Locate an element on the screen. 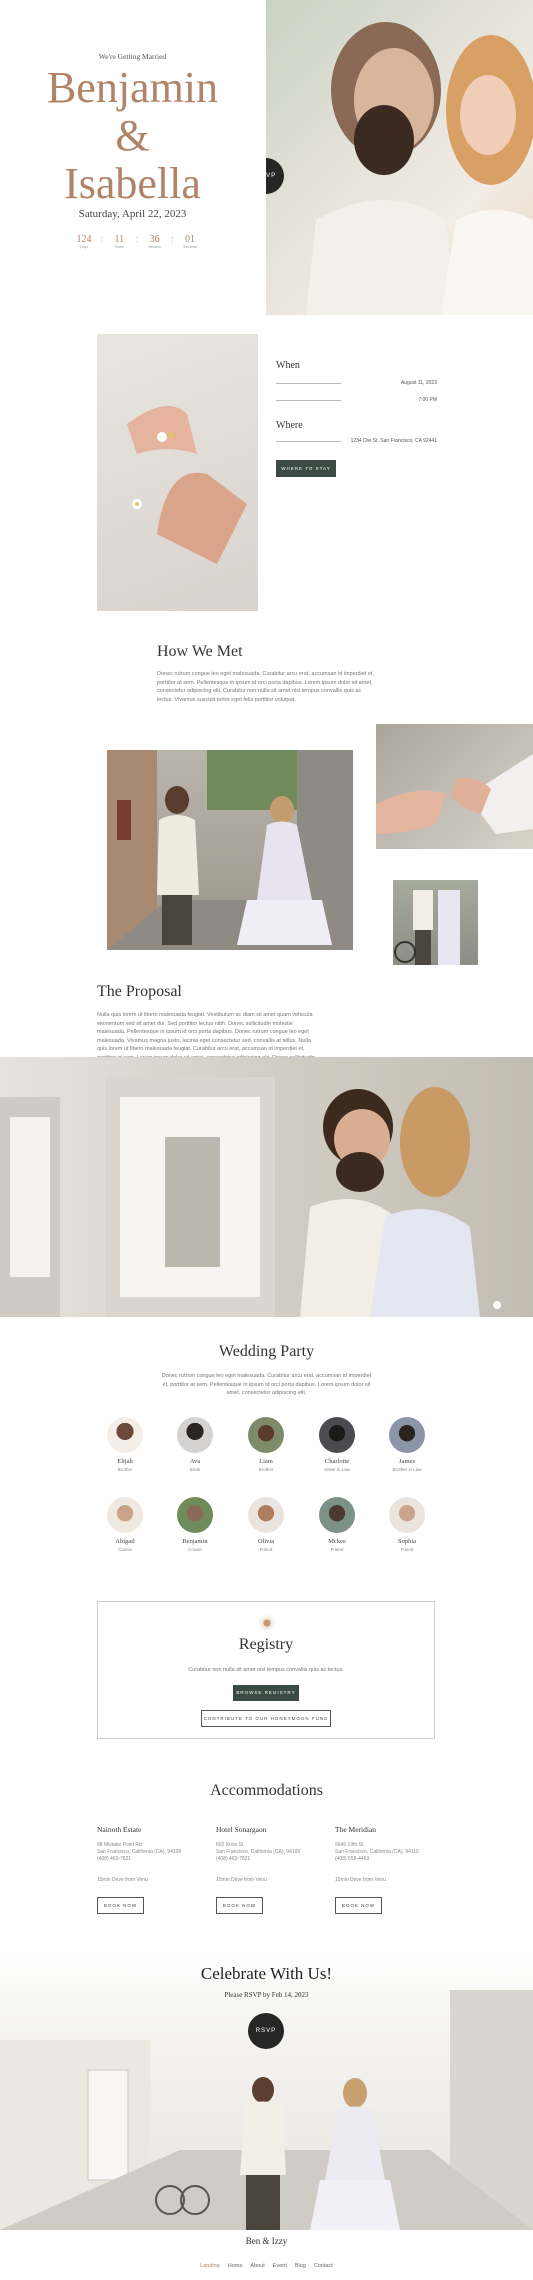 The height and width of the screenshot is (2280, 533). party-member-name: Liam is located at coordinates (266, 1461).